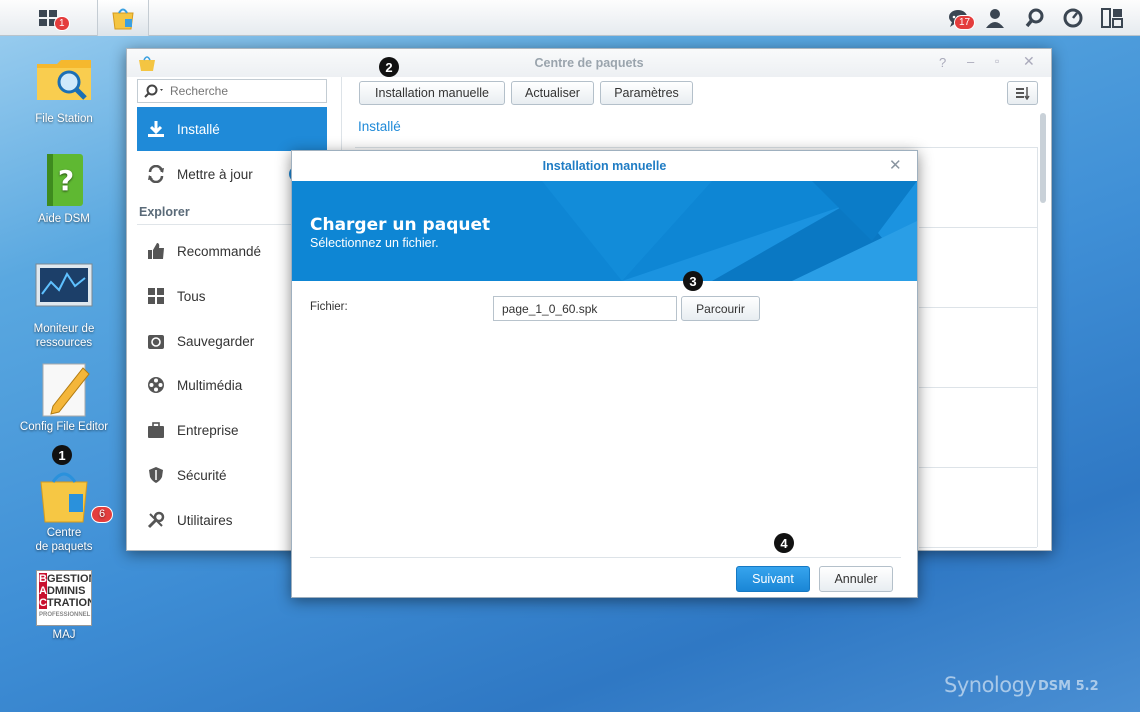 This screenshot has height=712, width=1140. Describe the element at coordinates (64, 427) in the screenshot. I see `desktop-label: Config File Editor` at that location.